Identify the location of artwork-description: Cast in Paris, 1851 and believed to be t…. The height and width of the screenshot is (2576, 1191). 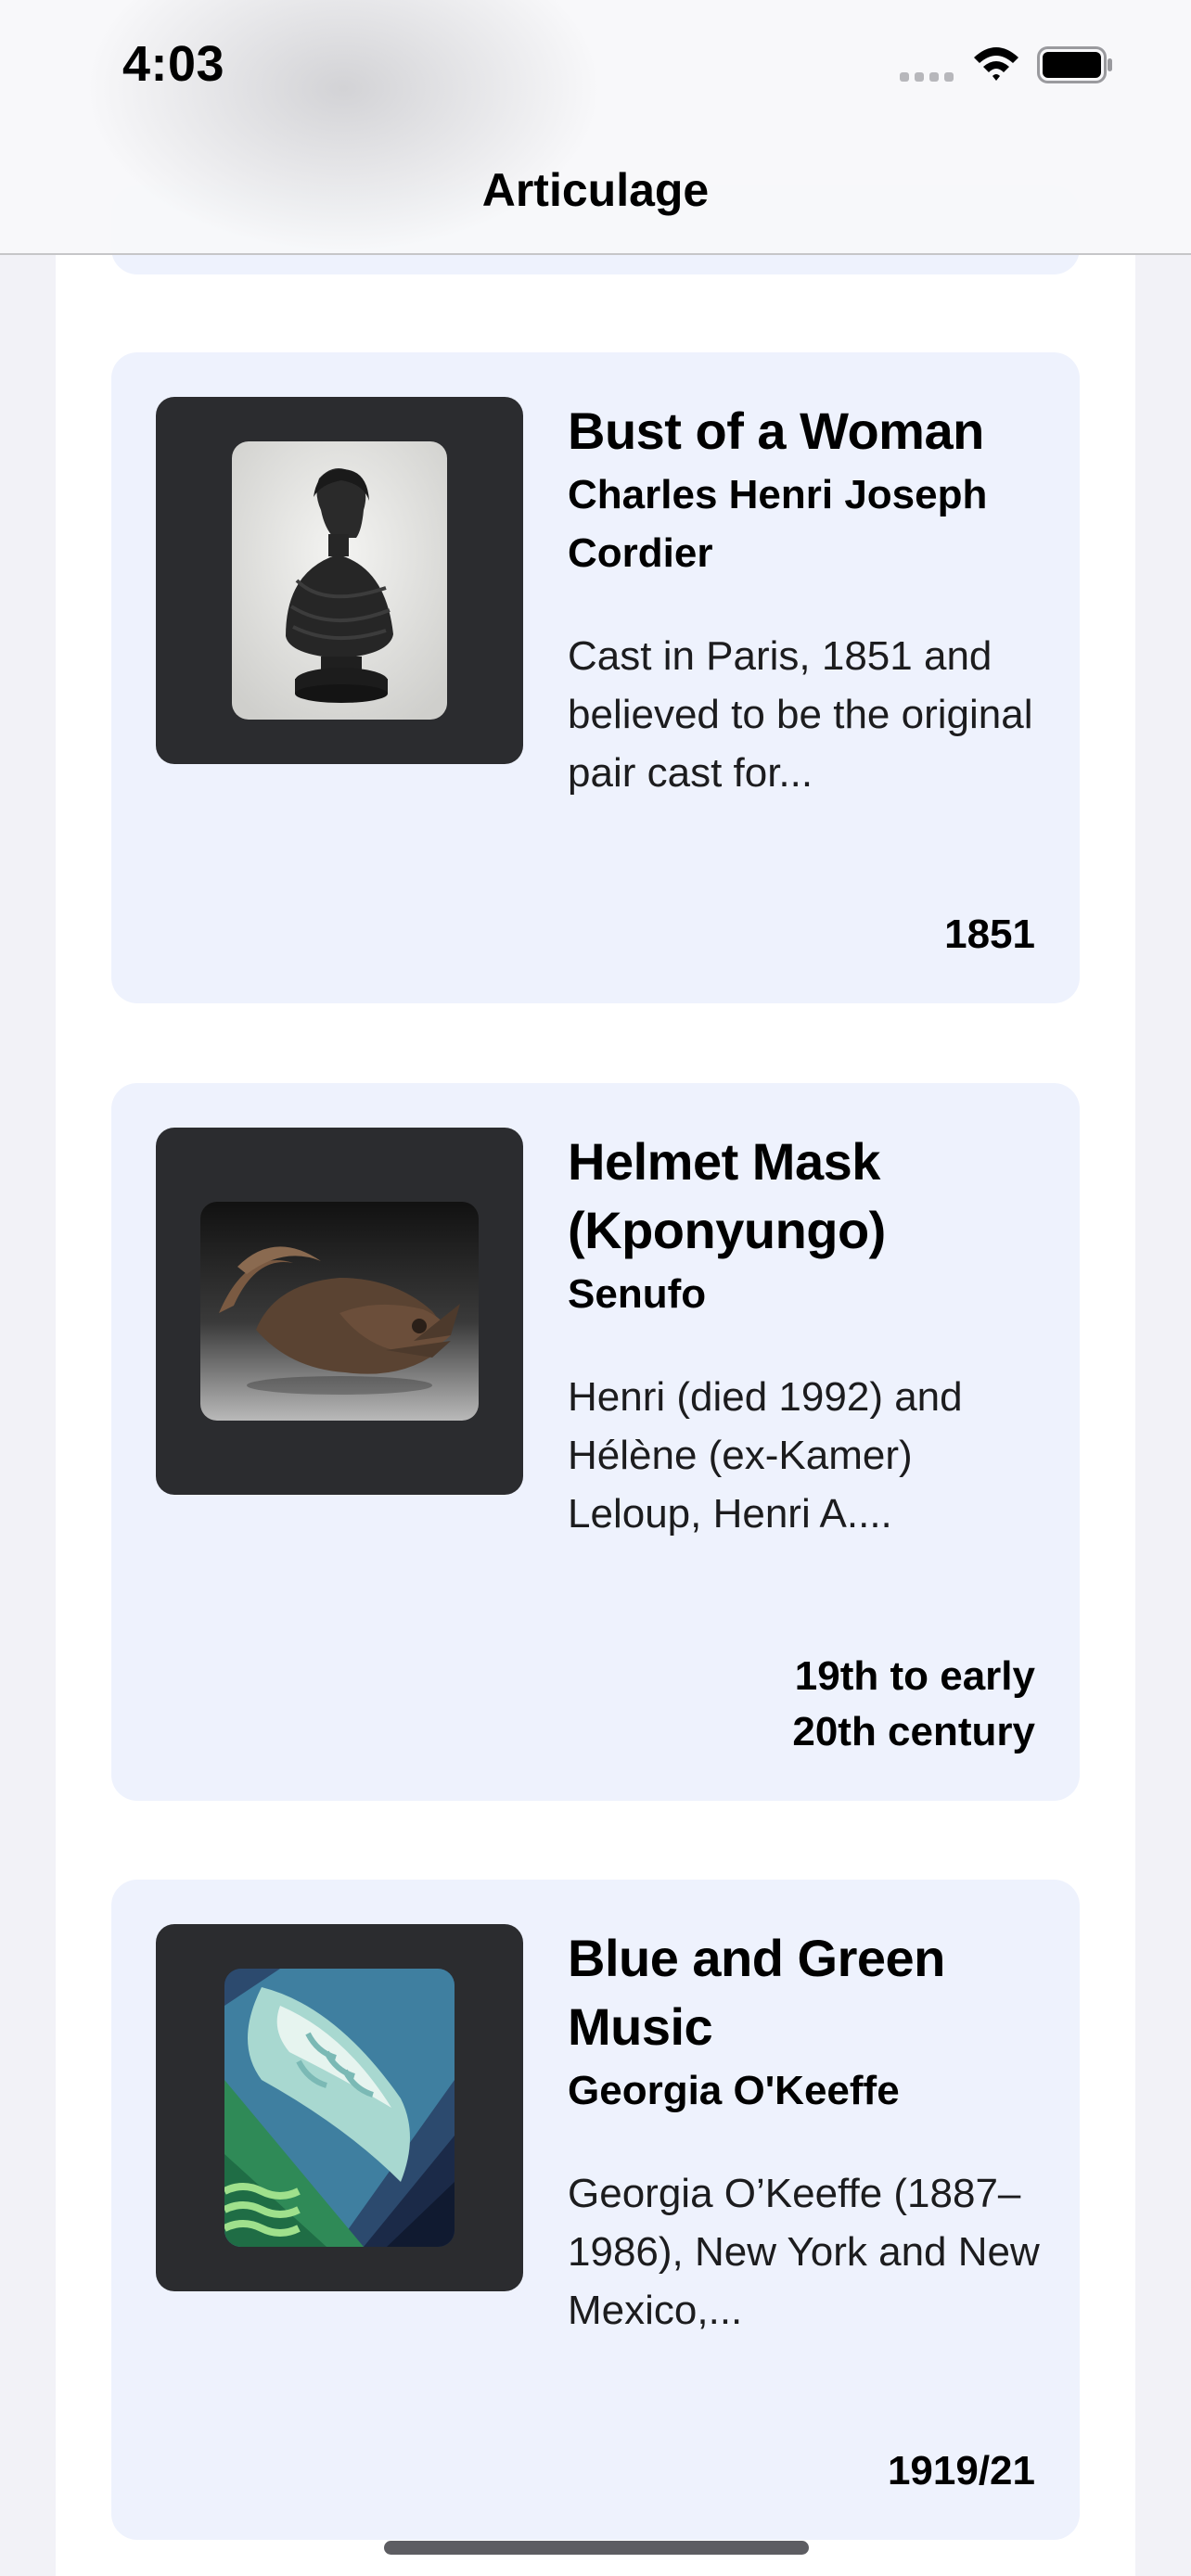
(801, 715).